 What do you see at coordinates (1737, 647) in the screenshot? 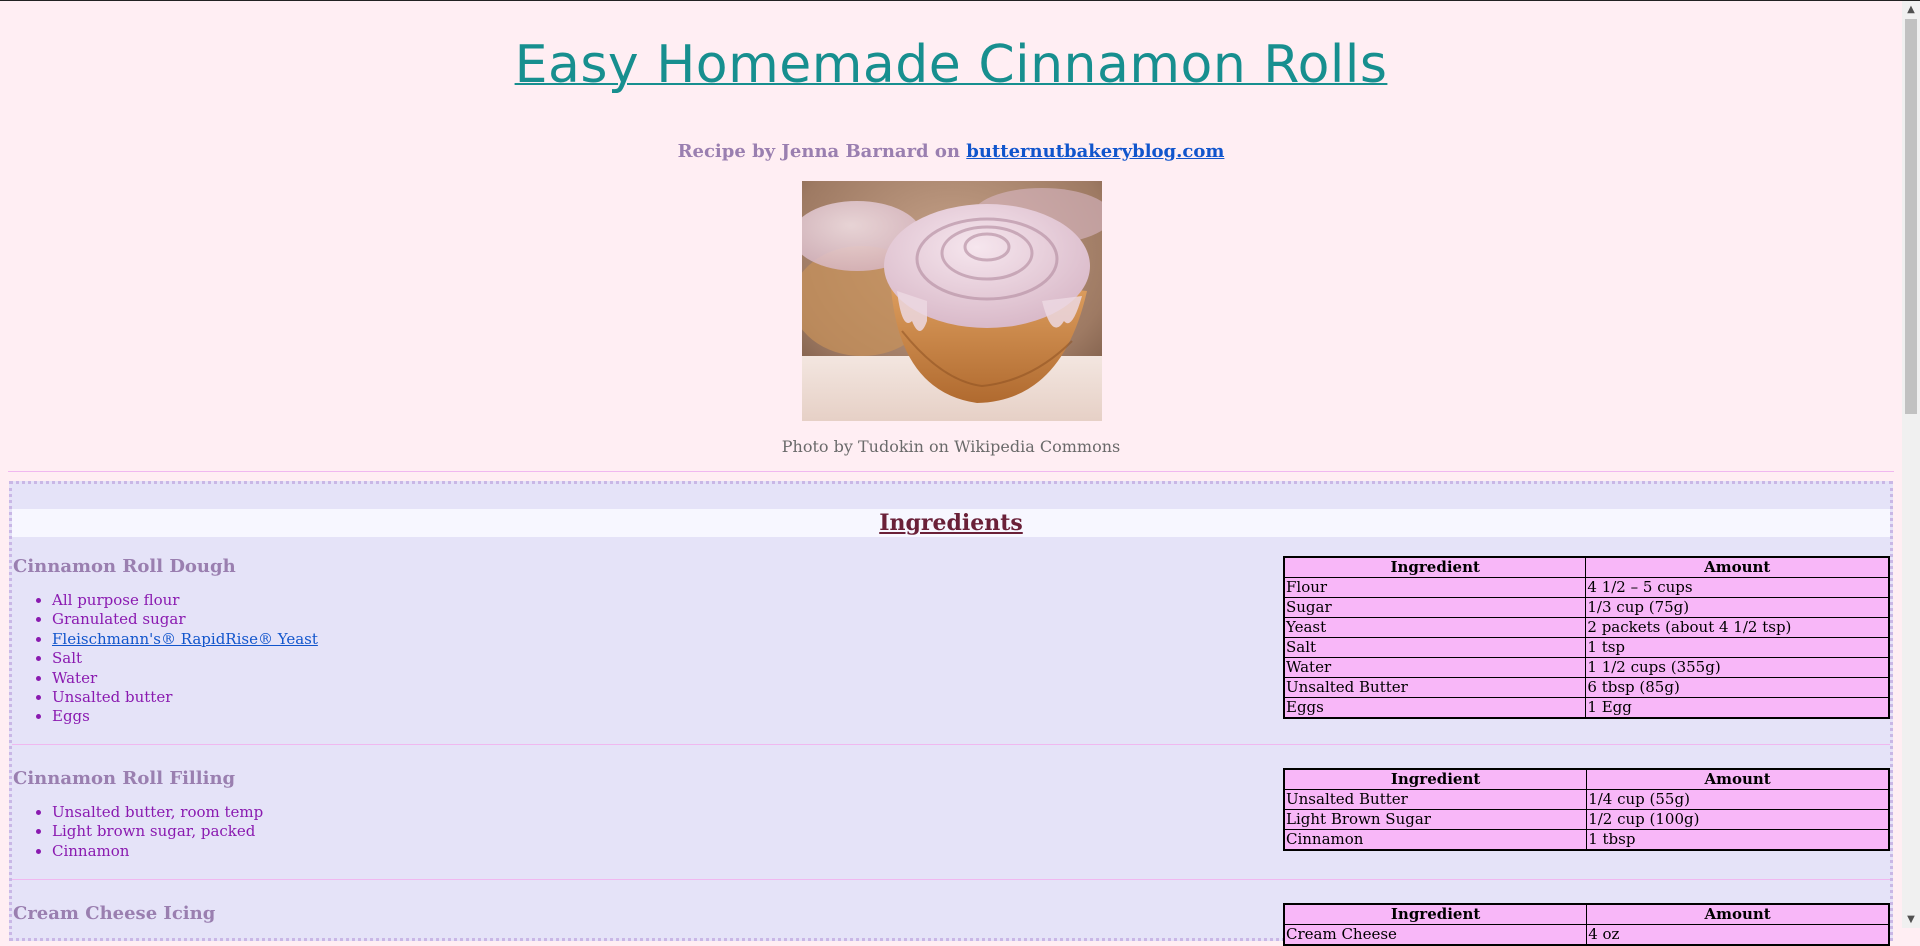
I see `table-cell: 1 tsp` at bounding box center [1737, 647].